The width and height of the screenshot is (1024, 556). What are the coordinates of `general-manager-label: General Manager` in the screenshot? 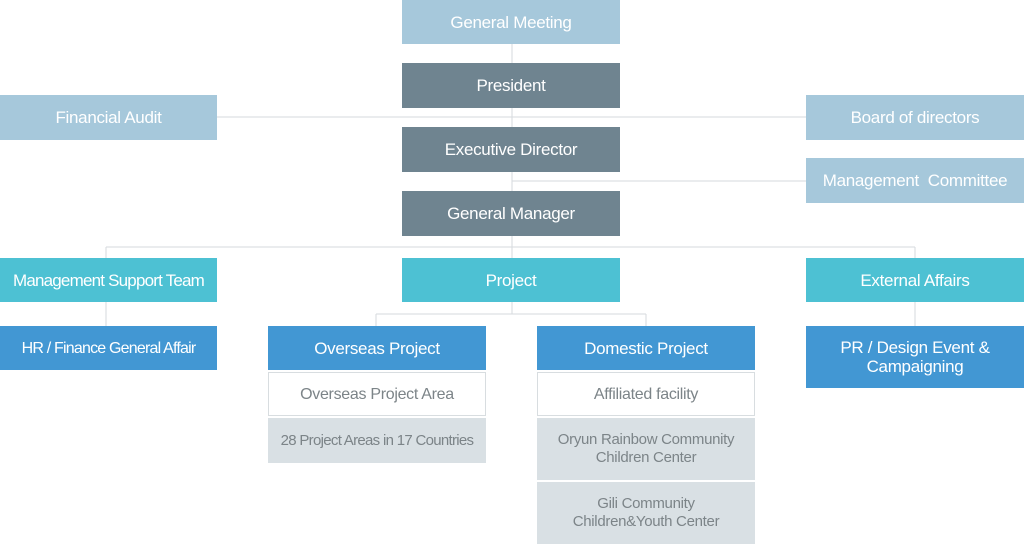 It's located at (511, 213).